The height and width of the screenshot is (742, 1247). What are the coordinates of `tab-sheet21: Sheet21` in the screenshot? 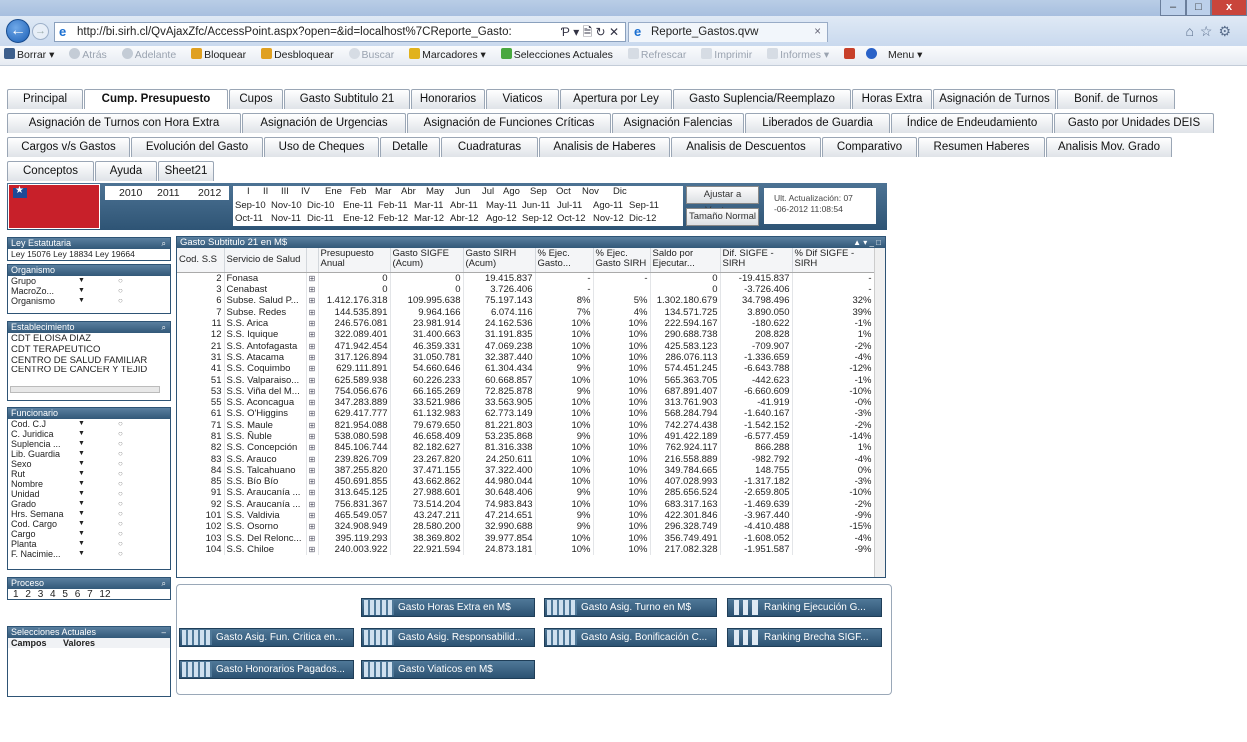 It's located at (186, 171).